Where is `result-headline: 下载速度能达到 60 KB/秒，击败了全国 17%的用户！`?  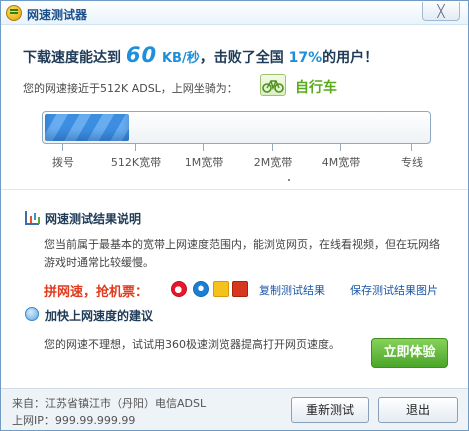
result-headline: 下载速度能达到 60 KB/秒，击败了全国 17%的用户！ is located at coordinates (200, 55).